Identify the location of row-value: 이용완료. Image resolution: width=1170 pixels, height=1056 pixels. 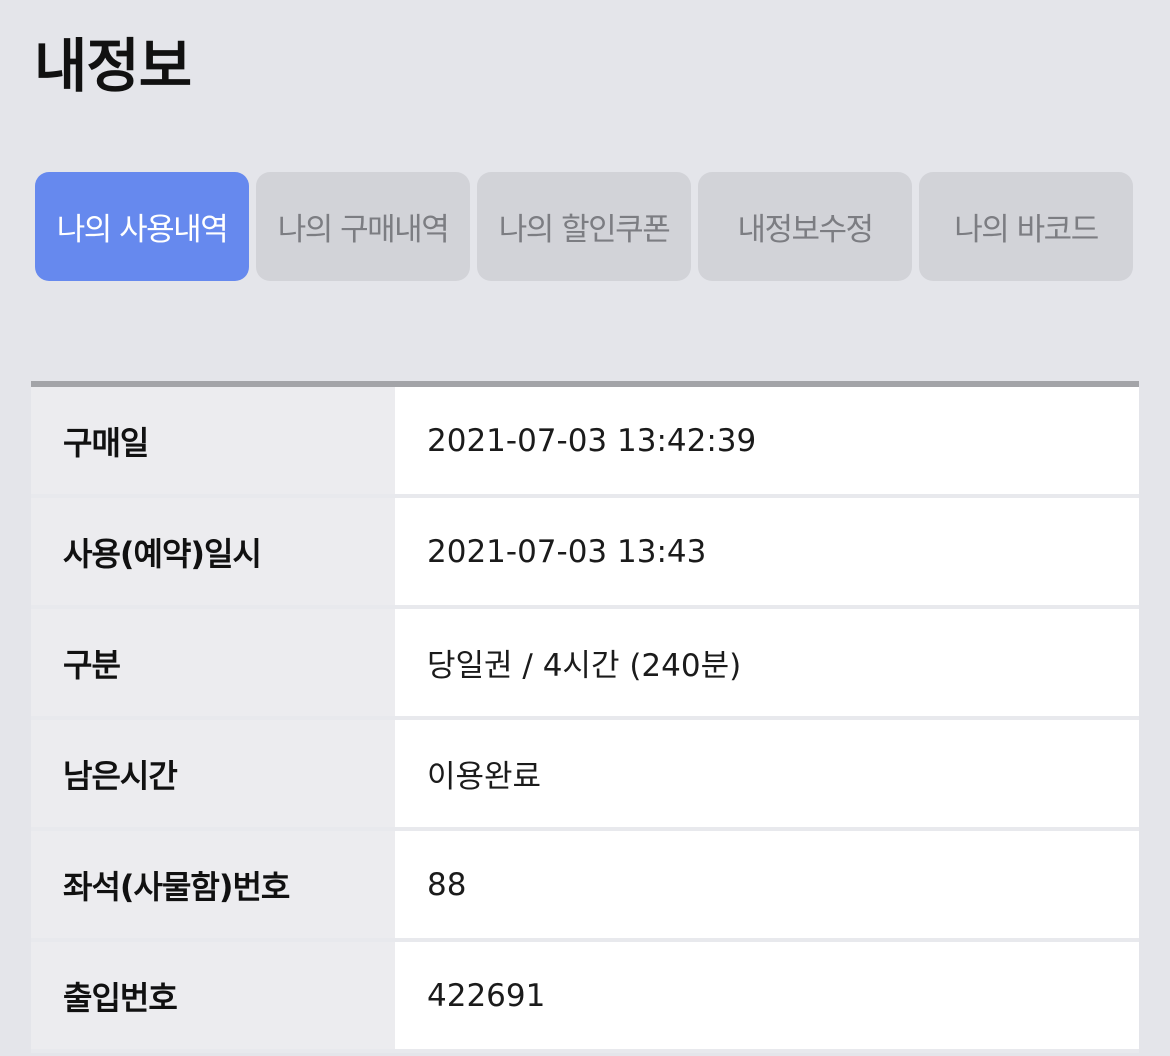
(767, 773).